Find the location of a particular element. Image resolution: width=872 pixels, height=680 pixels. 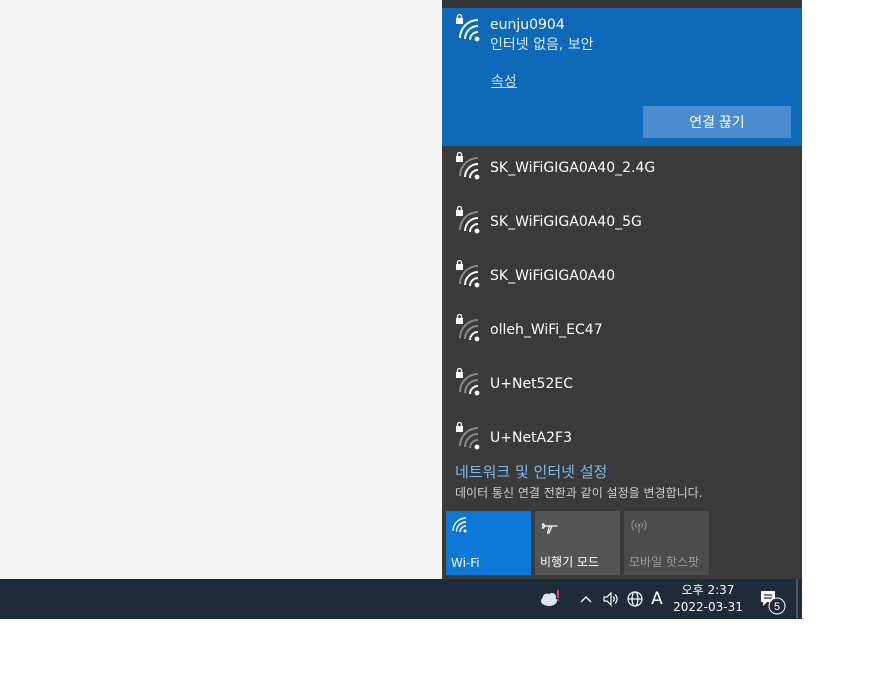

airplane-tile-label: 비행기 모드 is located at coordinates (570, 562).